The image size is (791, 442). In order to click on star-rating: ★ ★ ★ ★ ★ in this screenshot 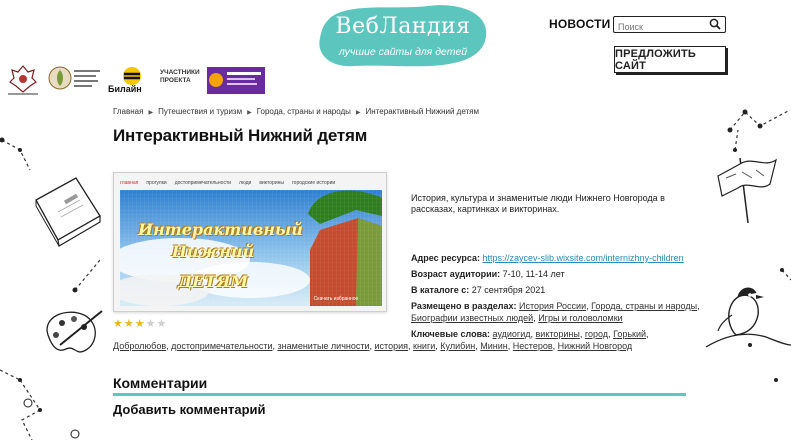, I will do `click(139, 324)`.